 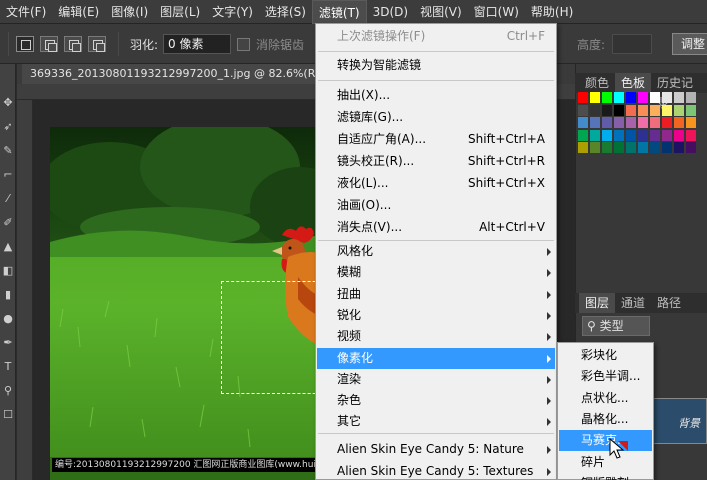 What do you see at coordinates (597, 303) in the screenshot?
I see `tab-layers: 图层` at bounding box center [597, 303].